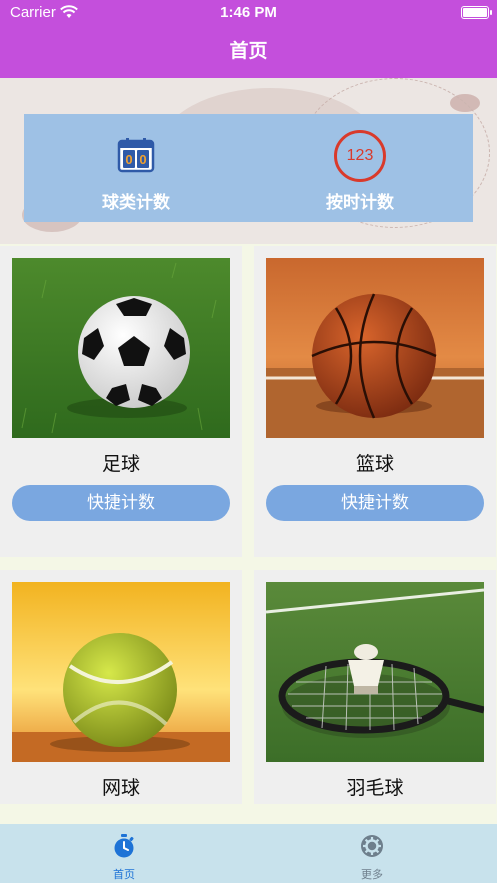 The height and width of the screenshot is (883, 497). Describe the element at coordinates (136, 155) in the screenshot. I see `scoreboard-icon: 0 0` at that location.